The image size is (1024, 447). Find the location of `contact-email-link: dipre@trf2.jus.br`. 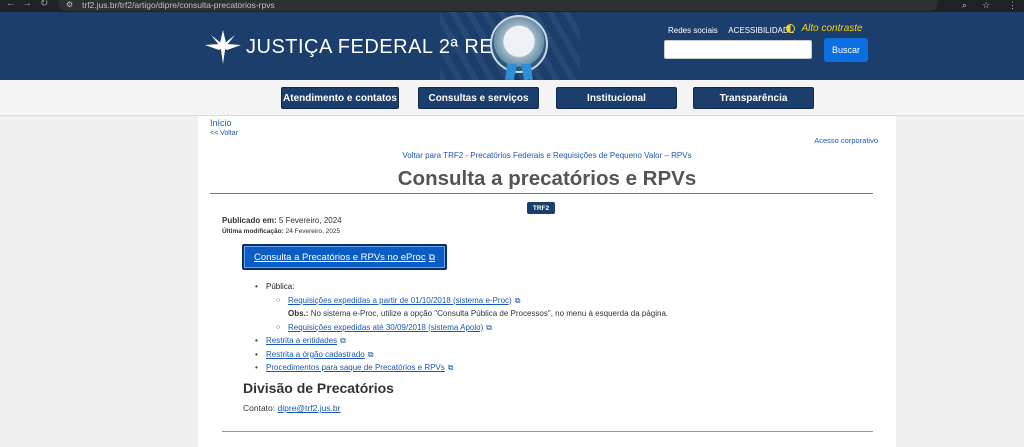

contact-email-link: dipre@trf2.jus.br is located at coordinates (309, 408).